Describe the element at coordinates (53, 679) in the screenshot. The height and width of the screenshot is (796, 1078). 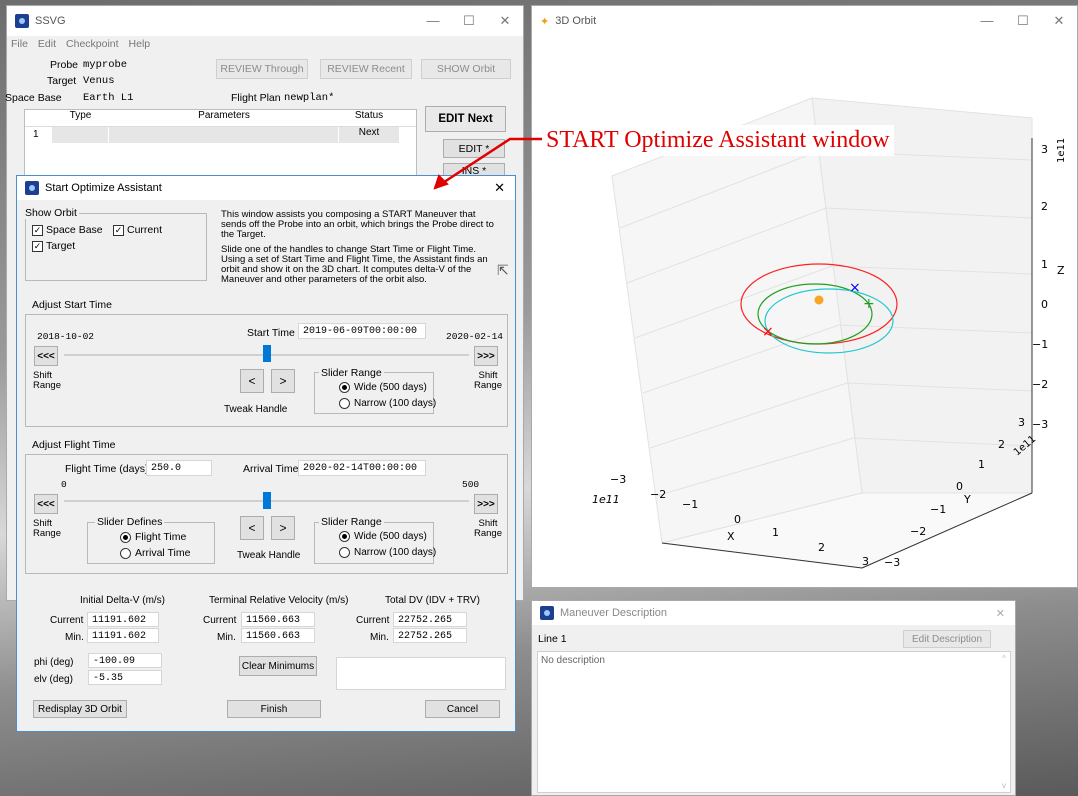
I see `elv-label: elv (deg)` at that location.